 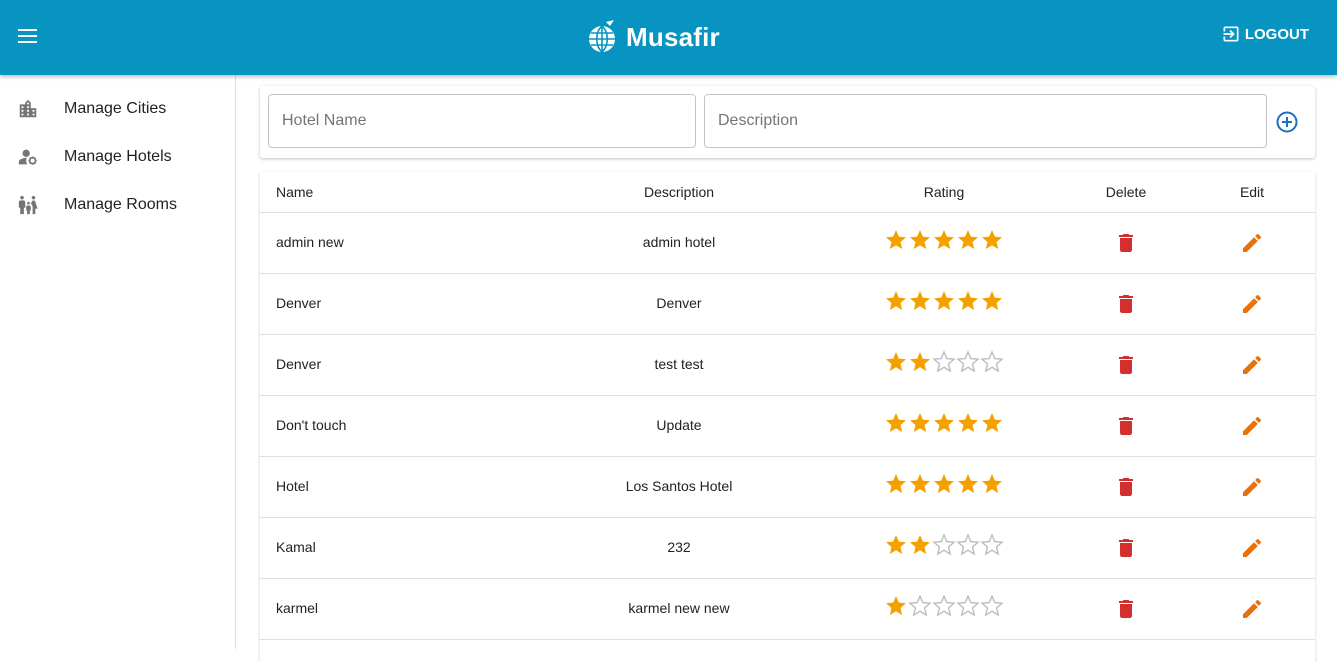 I want to click on hotel-description: 232, so click(x=679, y=547).